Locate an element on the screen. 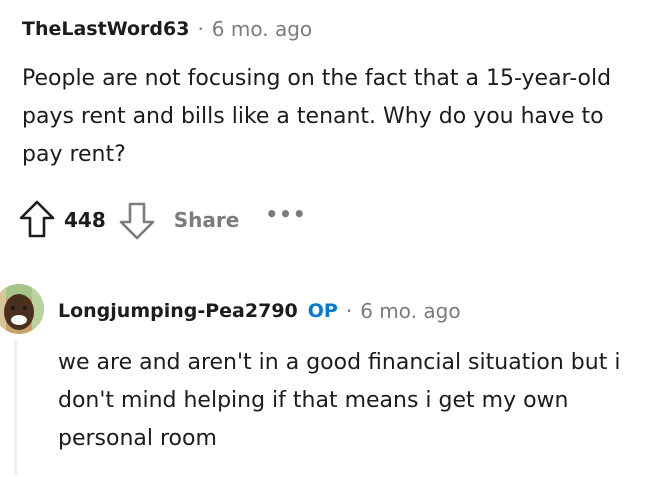 Image resolution: width=670 pixels, height=477 pixels. vote-score: 448 is located at coordinates (85, 220).